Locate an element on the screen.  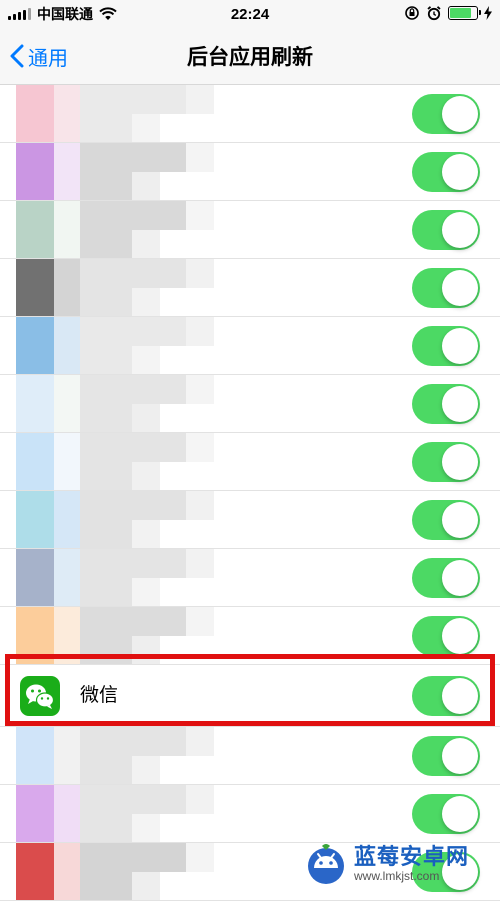
app-row-wechat: 微信 is located at coordinates (250, 696).